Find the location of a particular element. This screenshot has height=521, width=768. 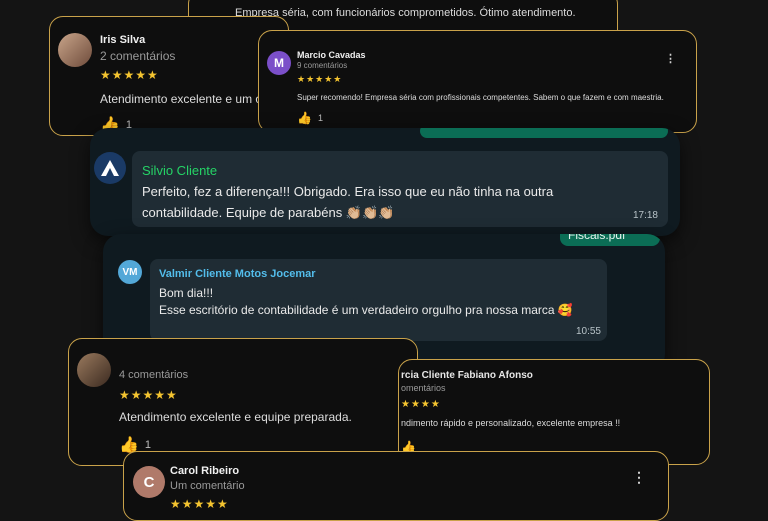

avatar-initials: VM is located at coordinates (130, 272).